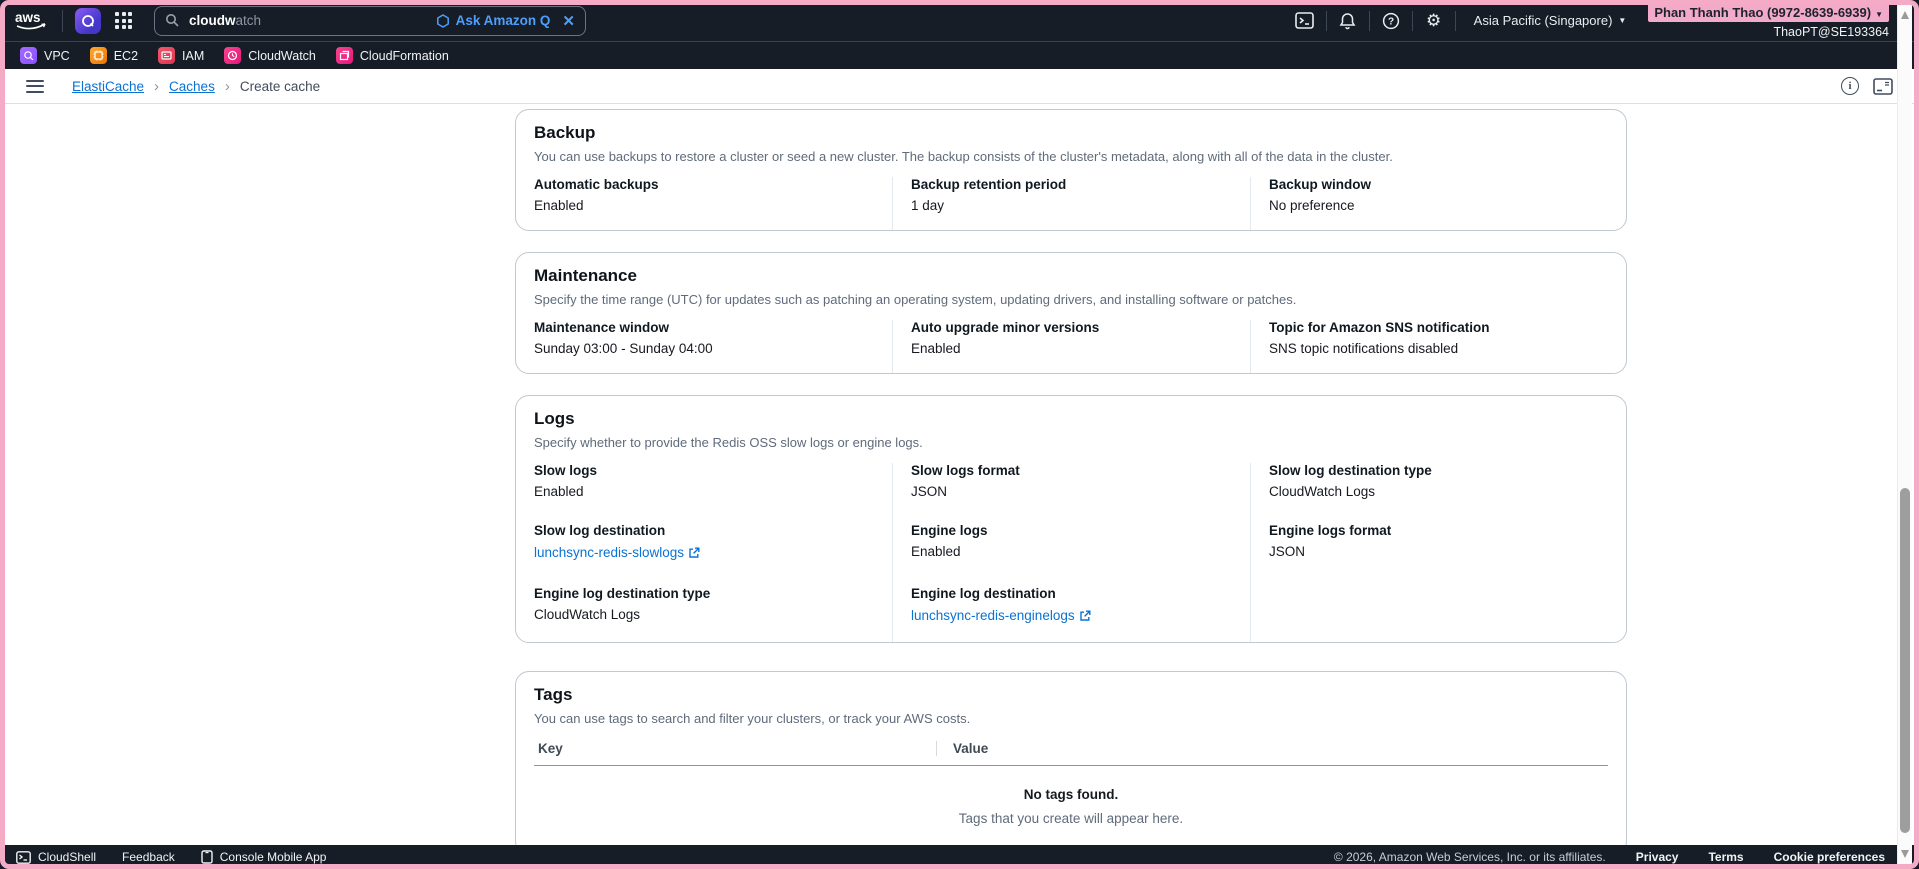  Describe the element at coordinates (936, 748) in the screenshot. I see `tags-column-divider` at that location.